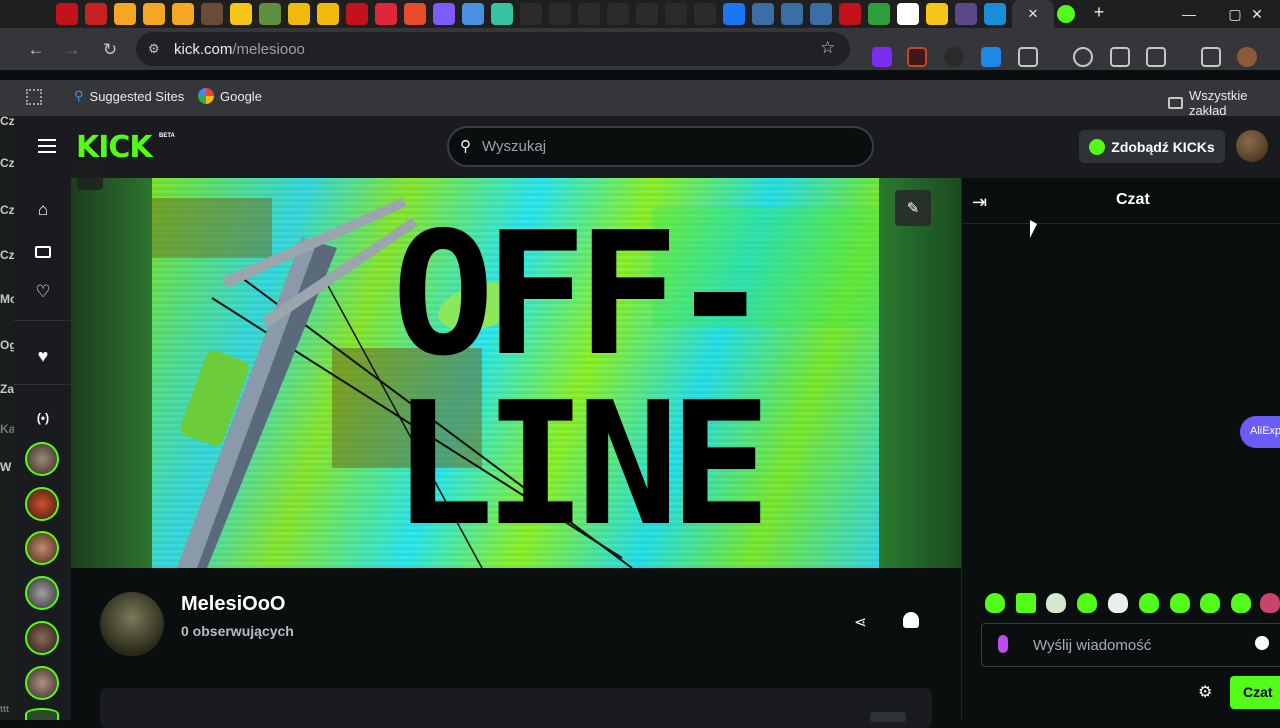 This screenshot has width=1280, height=728. I want to click on minimize-button: —, so click(1189, 14).